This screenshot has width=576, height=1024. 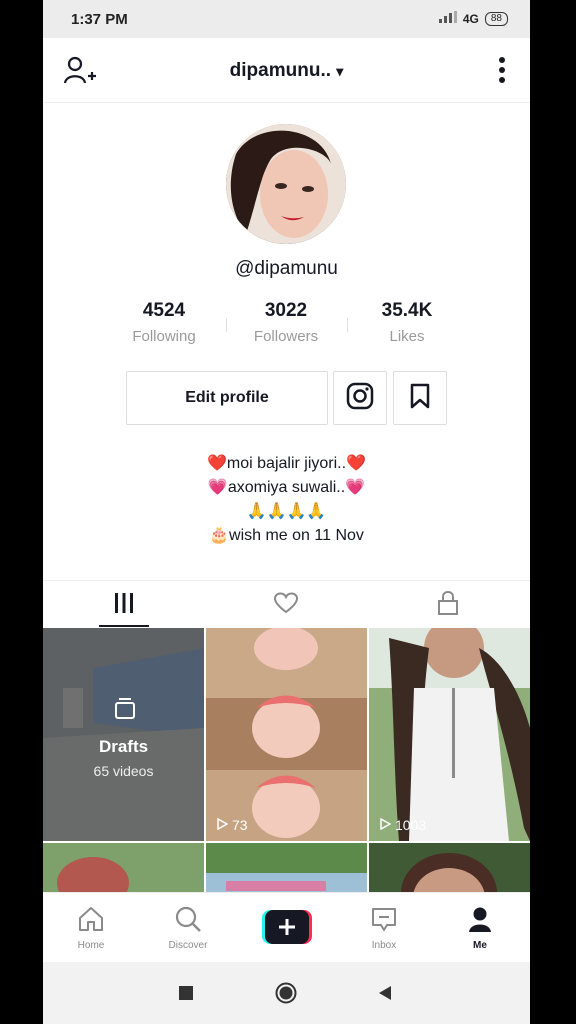 I want to click on avatar, so click(x=286, y=184).